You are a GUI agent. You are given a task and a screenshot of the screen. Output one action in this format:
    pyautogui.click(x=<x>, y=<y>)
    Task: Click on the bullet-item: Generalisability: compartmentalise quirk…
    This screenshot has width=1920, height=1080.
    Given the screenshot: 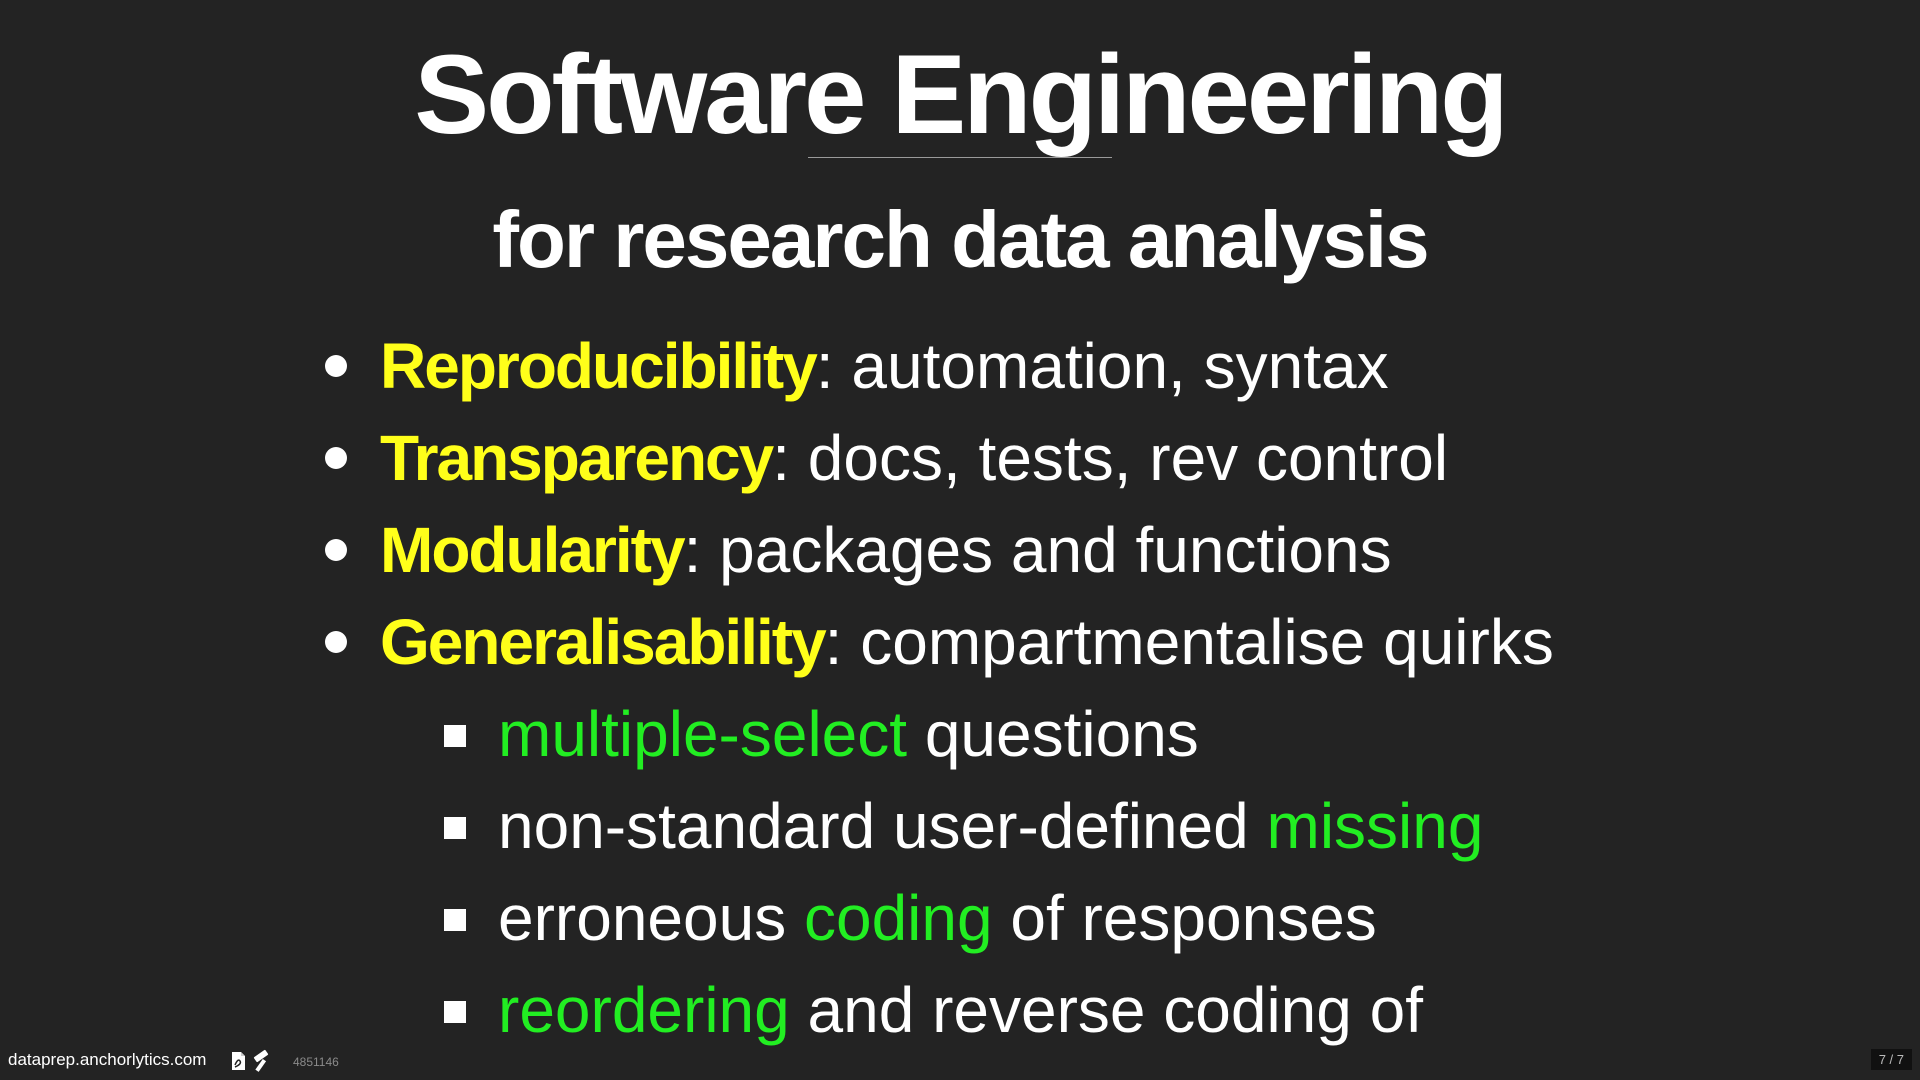 What is the action you would take?
    pyautogui.click(x=939, y=642)
    